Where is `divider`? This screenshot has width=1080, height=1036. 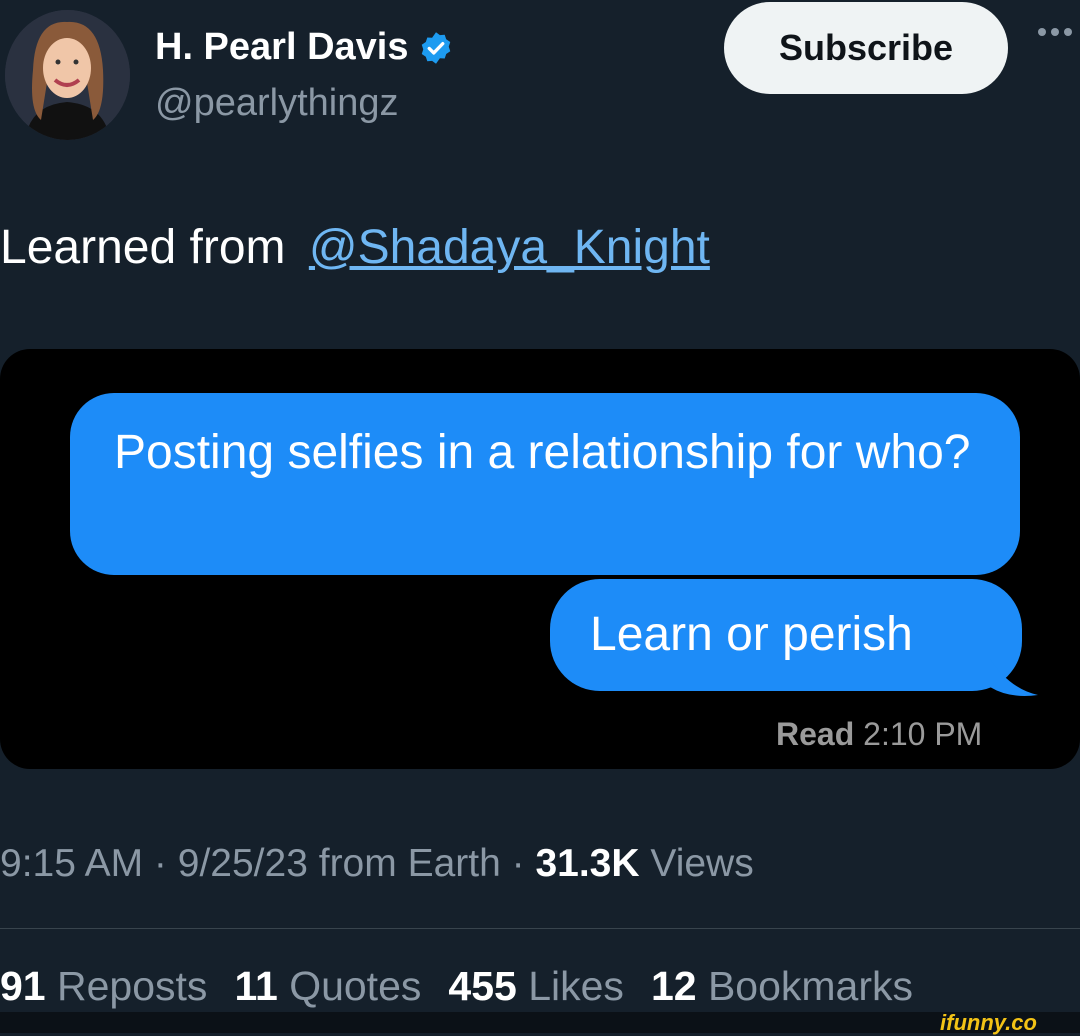
divider is located at coordinates (540, 928).